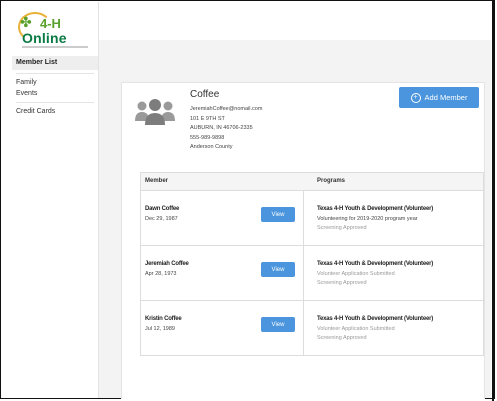 The image size is (497, 401). What do you see at coordinates (207, 118) in the screenshot?
I see `family-address-line1: 101 E 9TH ST` at bounding box center [207, 118].